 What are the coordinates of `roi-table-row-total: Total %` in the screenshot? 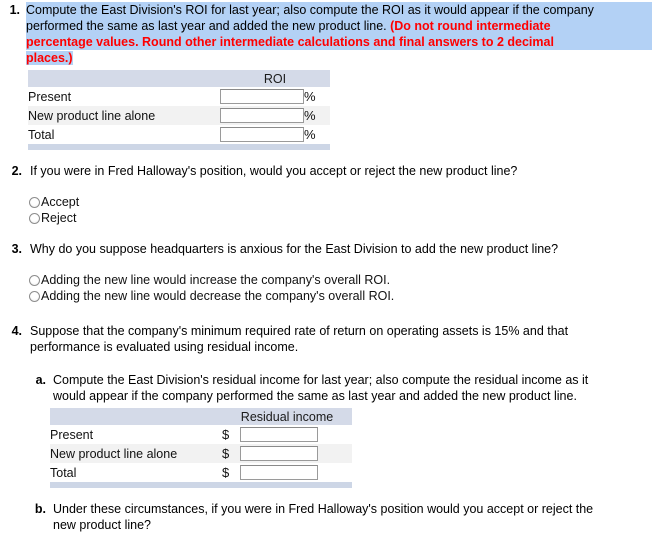 It's located at (179, 134).